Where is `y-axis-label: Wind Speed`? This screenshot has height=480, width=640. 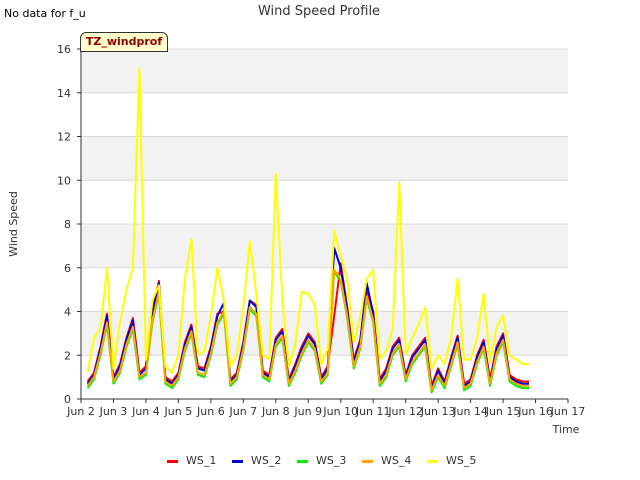 y-axis-label: Wind Speed is located at coordinates (13, 224).